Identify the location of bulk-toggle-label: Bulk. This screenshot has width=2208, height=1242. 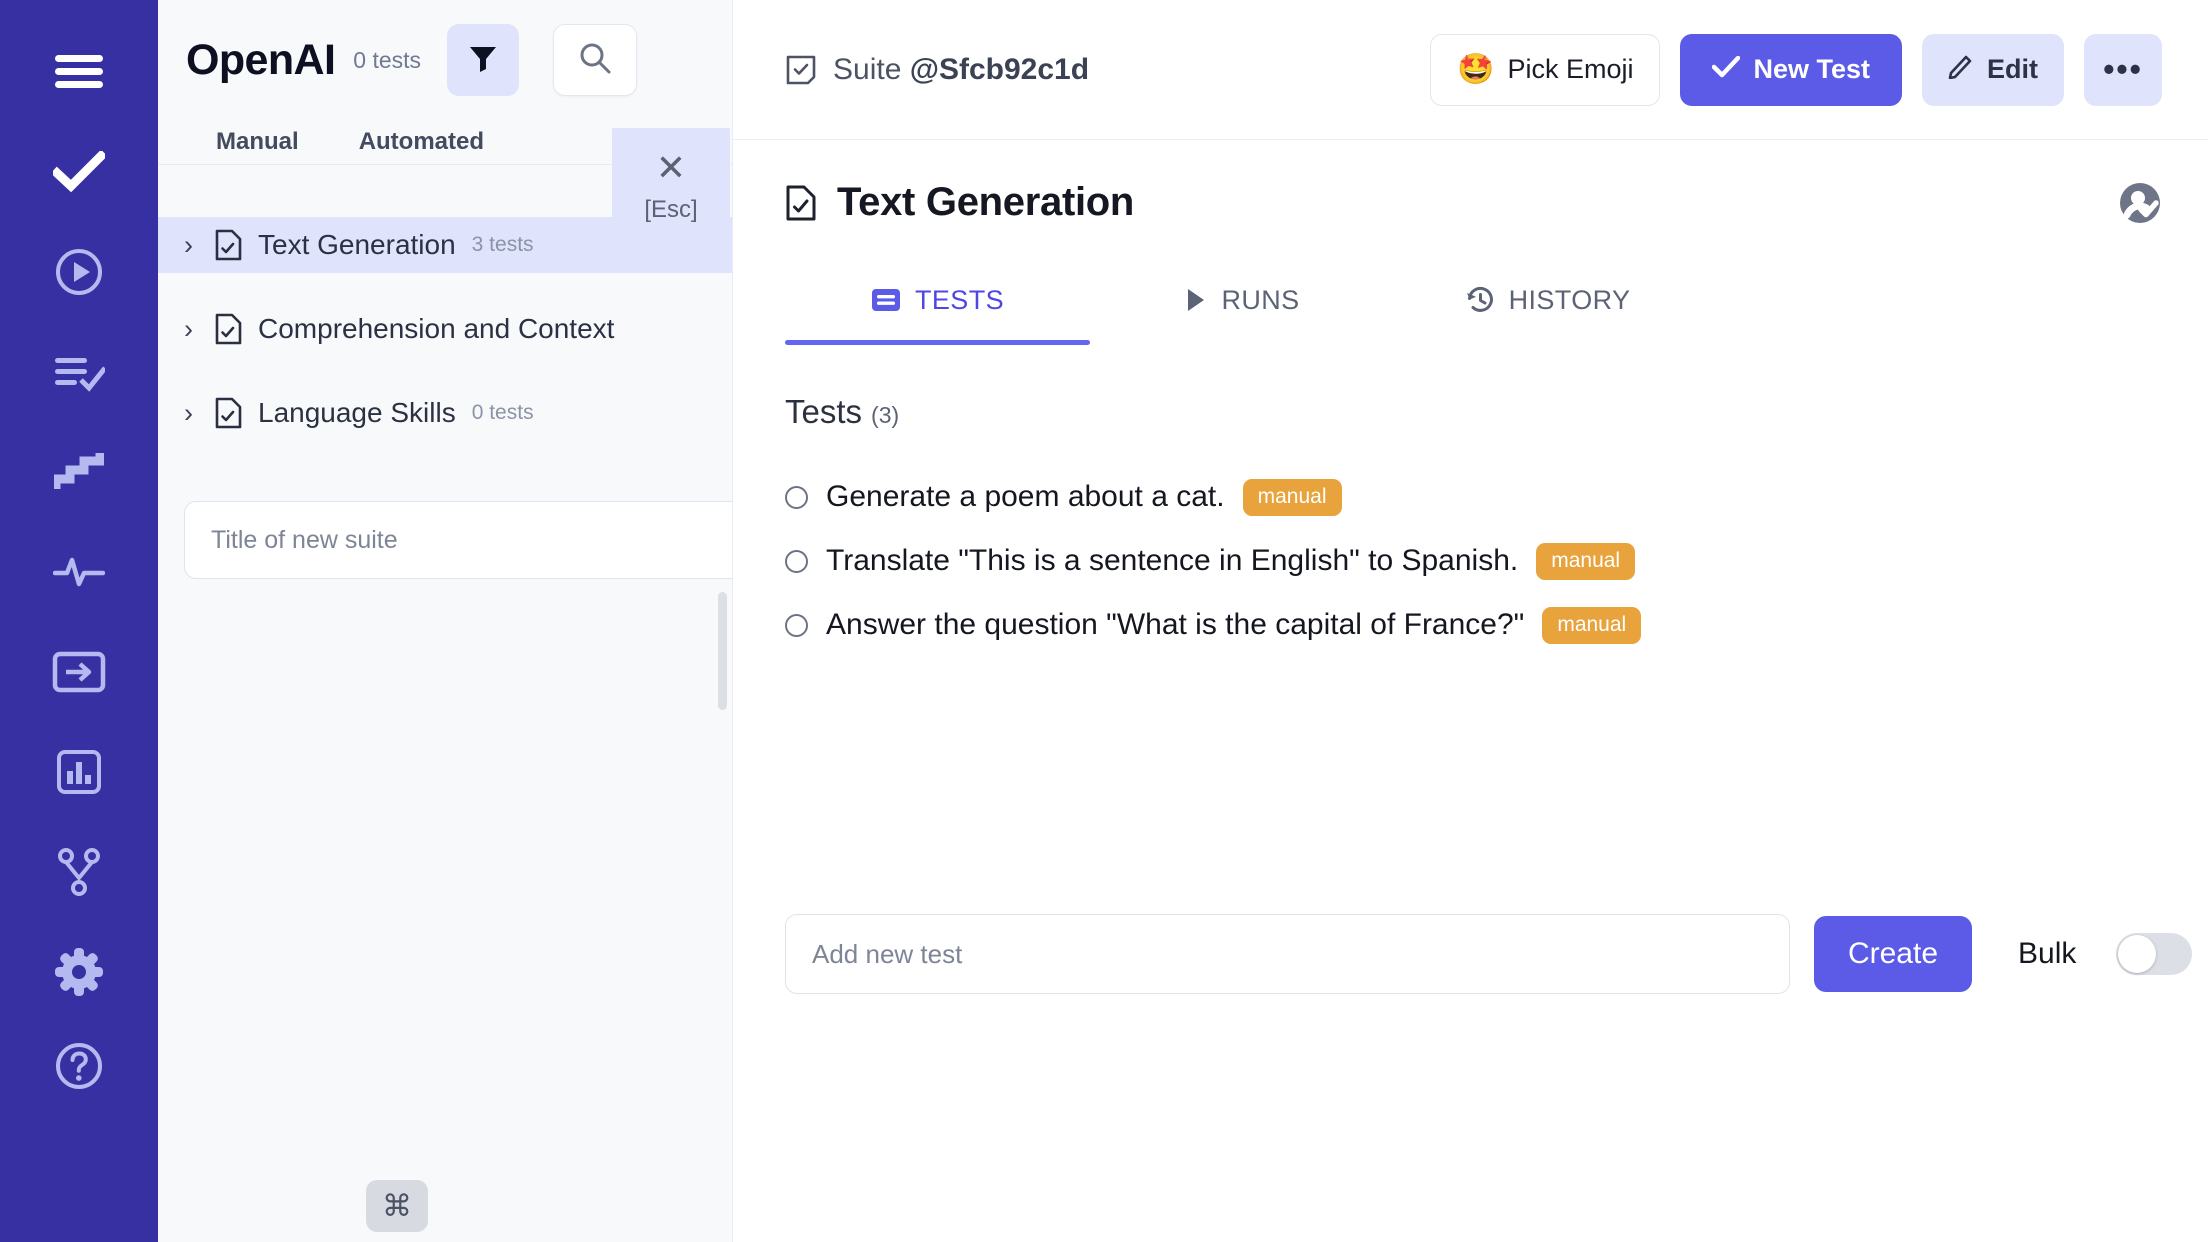
(2047, 953).